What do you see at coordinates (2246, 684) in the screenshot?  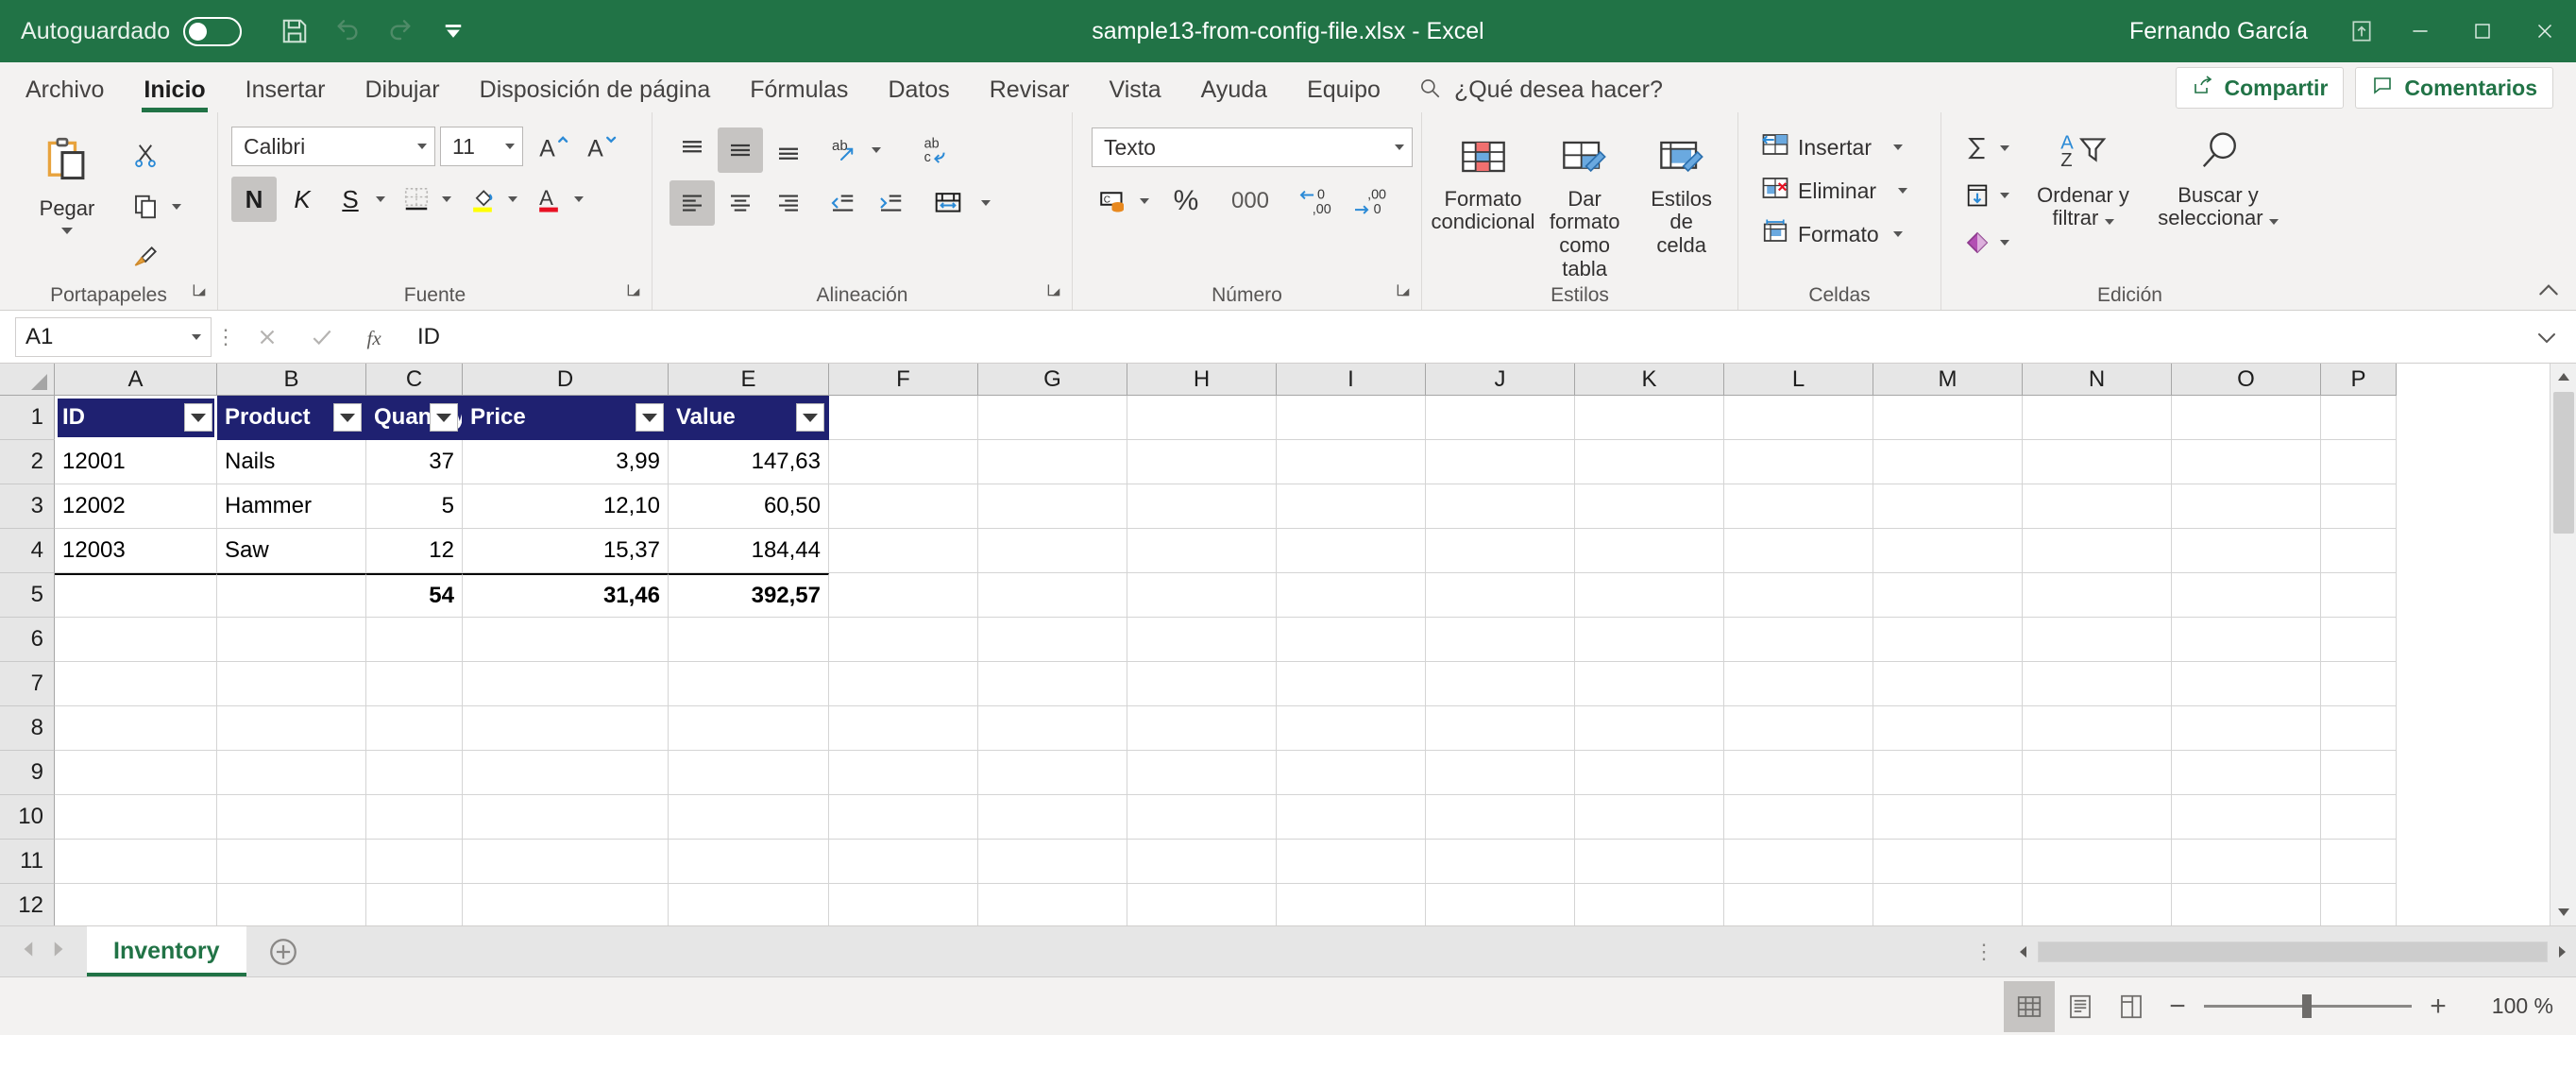 I see `cell-O7` at bounding box center [2246, 684].